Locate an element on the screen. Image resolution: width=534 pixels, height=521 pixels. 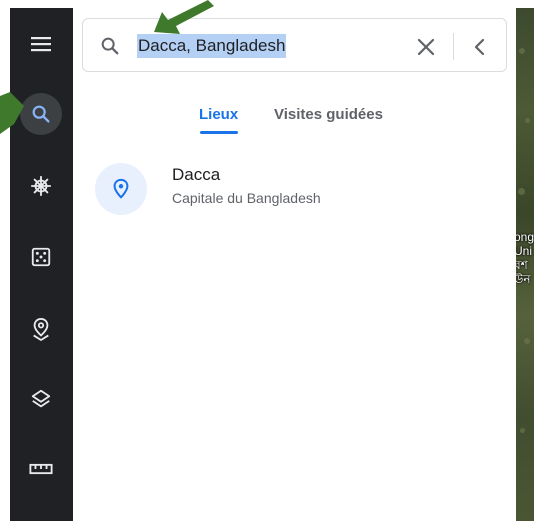
layers-icon is located at coordinates (41, 398).